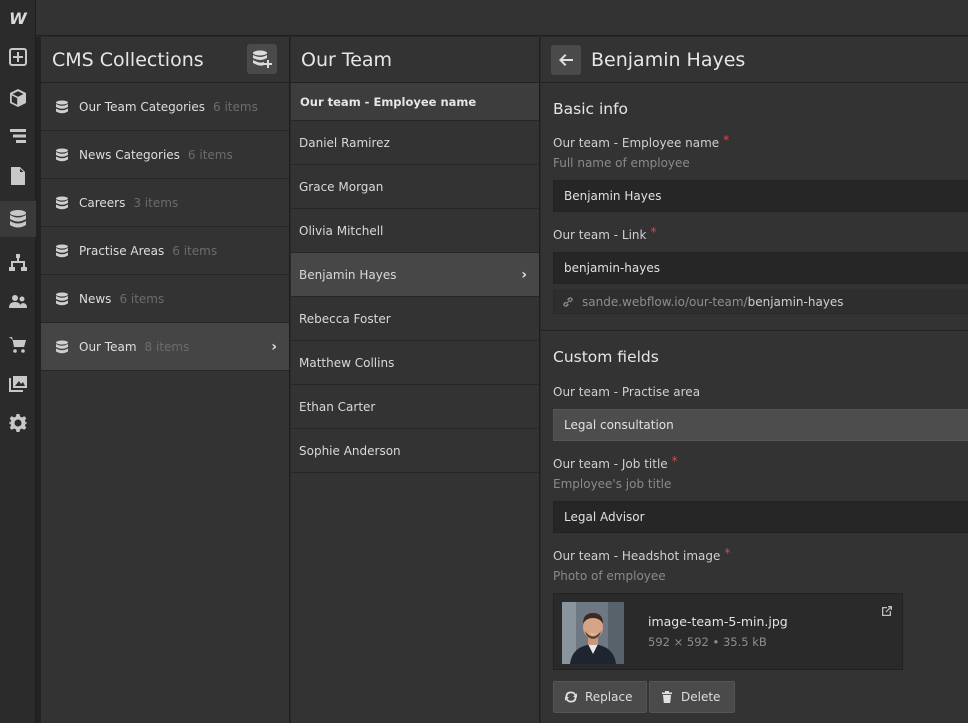 The image size is (968, 723). What do you see at coordinates (348, 274) in the screenshot?
I see `team-item-label: Benjamin Hayes` at bounding box center [348, 274].